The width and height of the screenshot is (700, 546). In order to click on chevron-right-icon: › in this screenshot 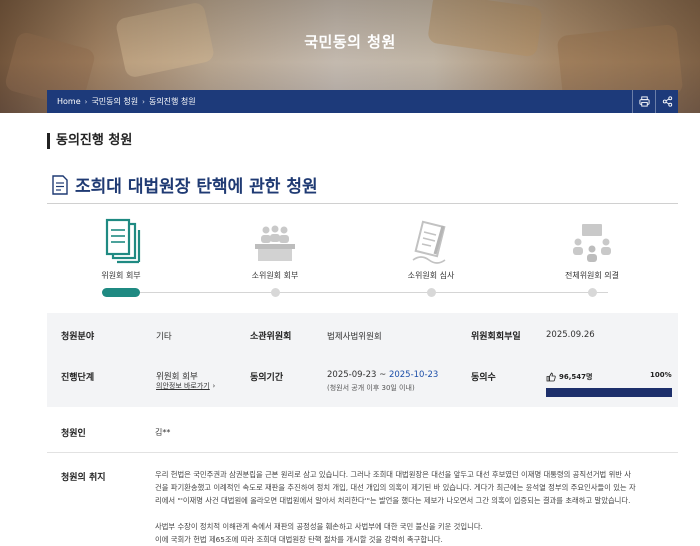, I will do `click(214, 386)`.